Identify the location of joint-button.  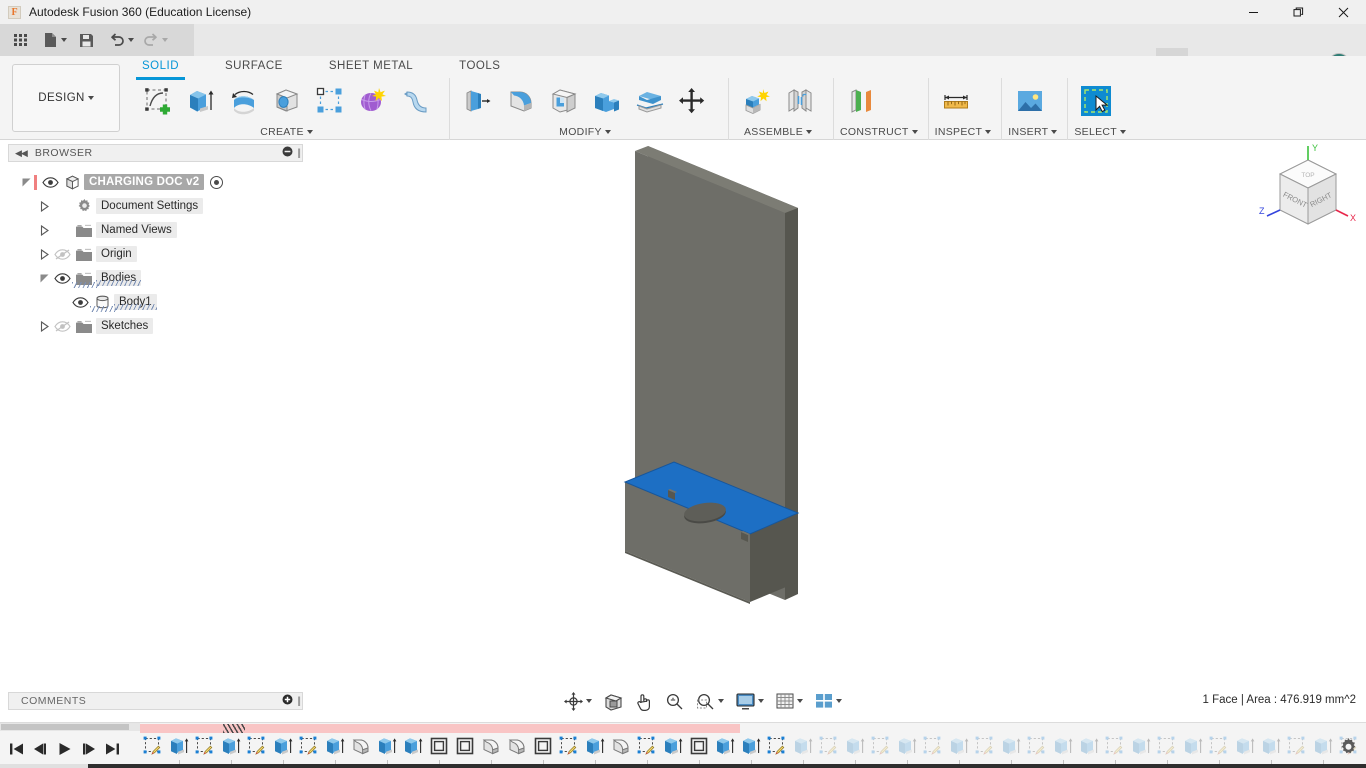
(799, 101).